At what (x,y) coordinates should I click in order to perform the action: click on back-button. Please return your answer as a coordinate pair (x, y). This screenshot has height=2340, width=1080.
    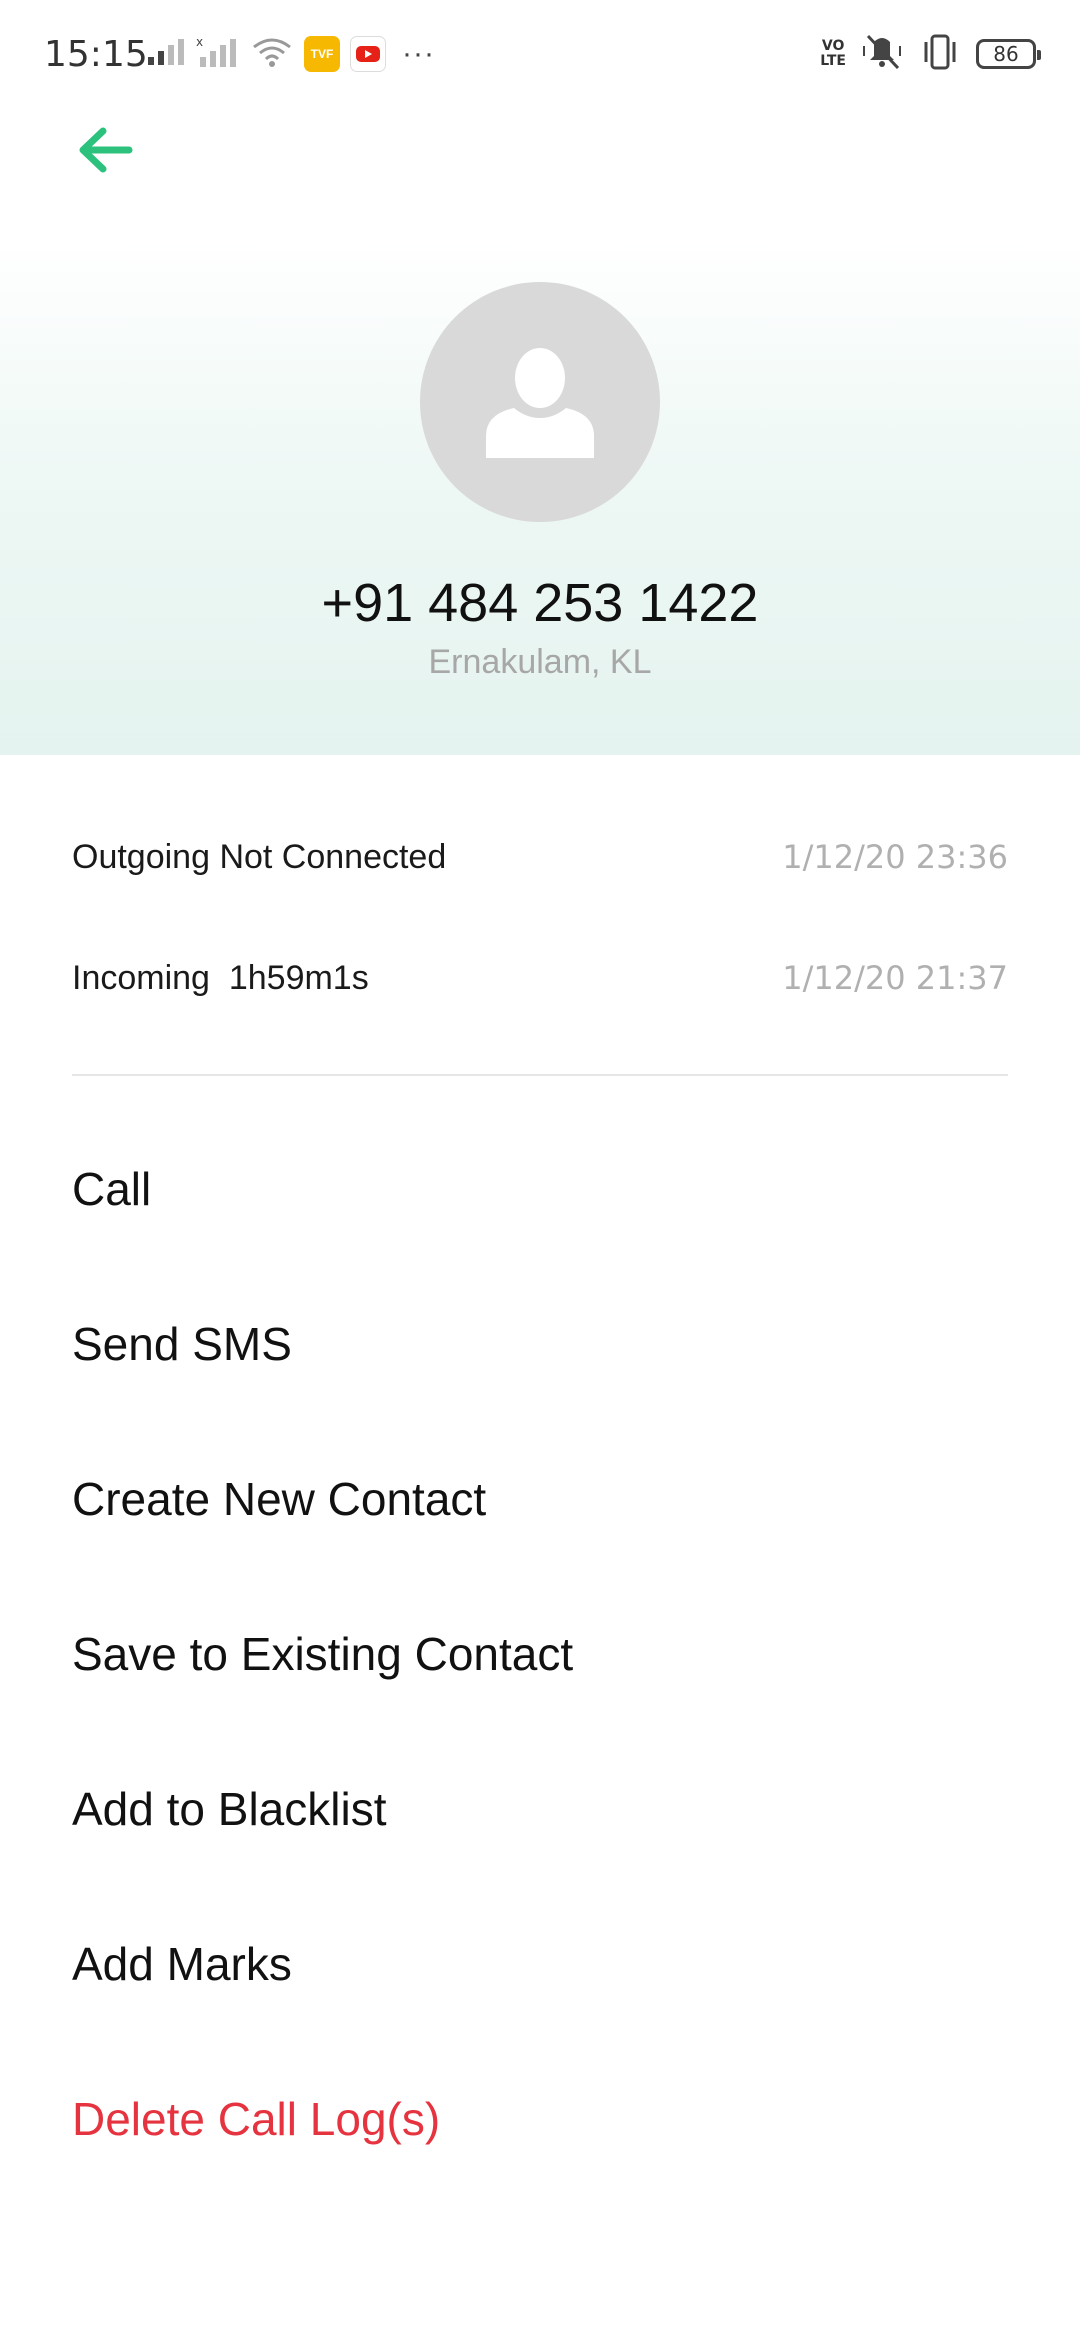
    Looking at the image, I should click on (105, 150).